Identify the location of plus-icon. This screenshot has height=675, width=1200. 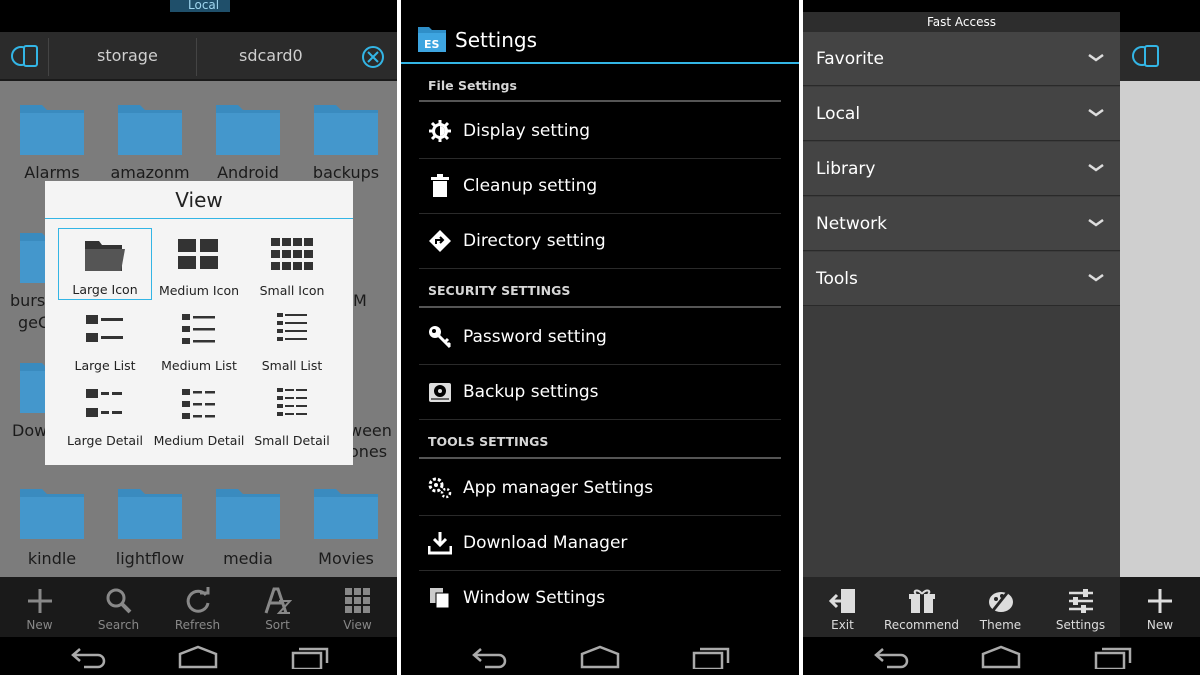
(1160, 601).